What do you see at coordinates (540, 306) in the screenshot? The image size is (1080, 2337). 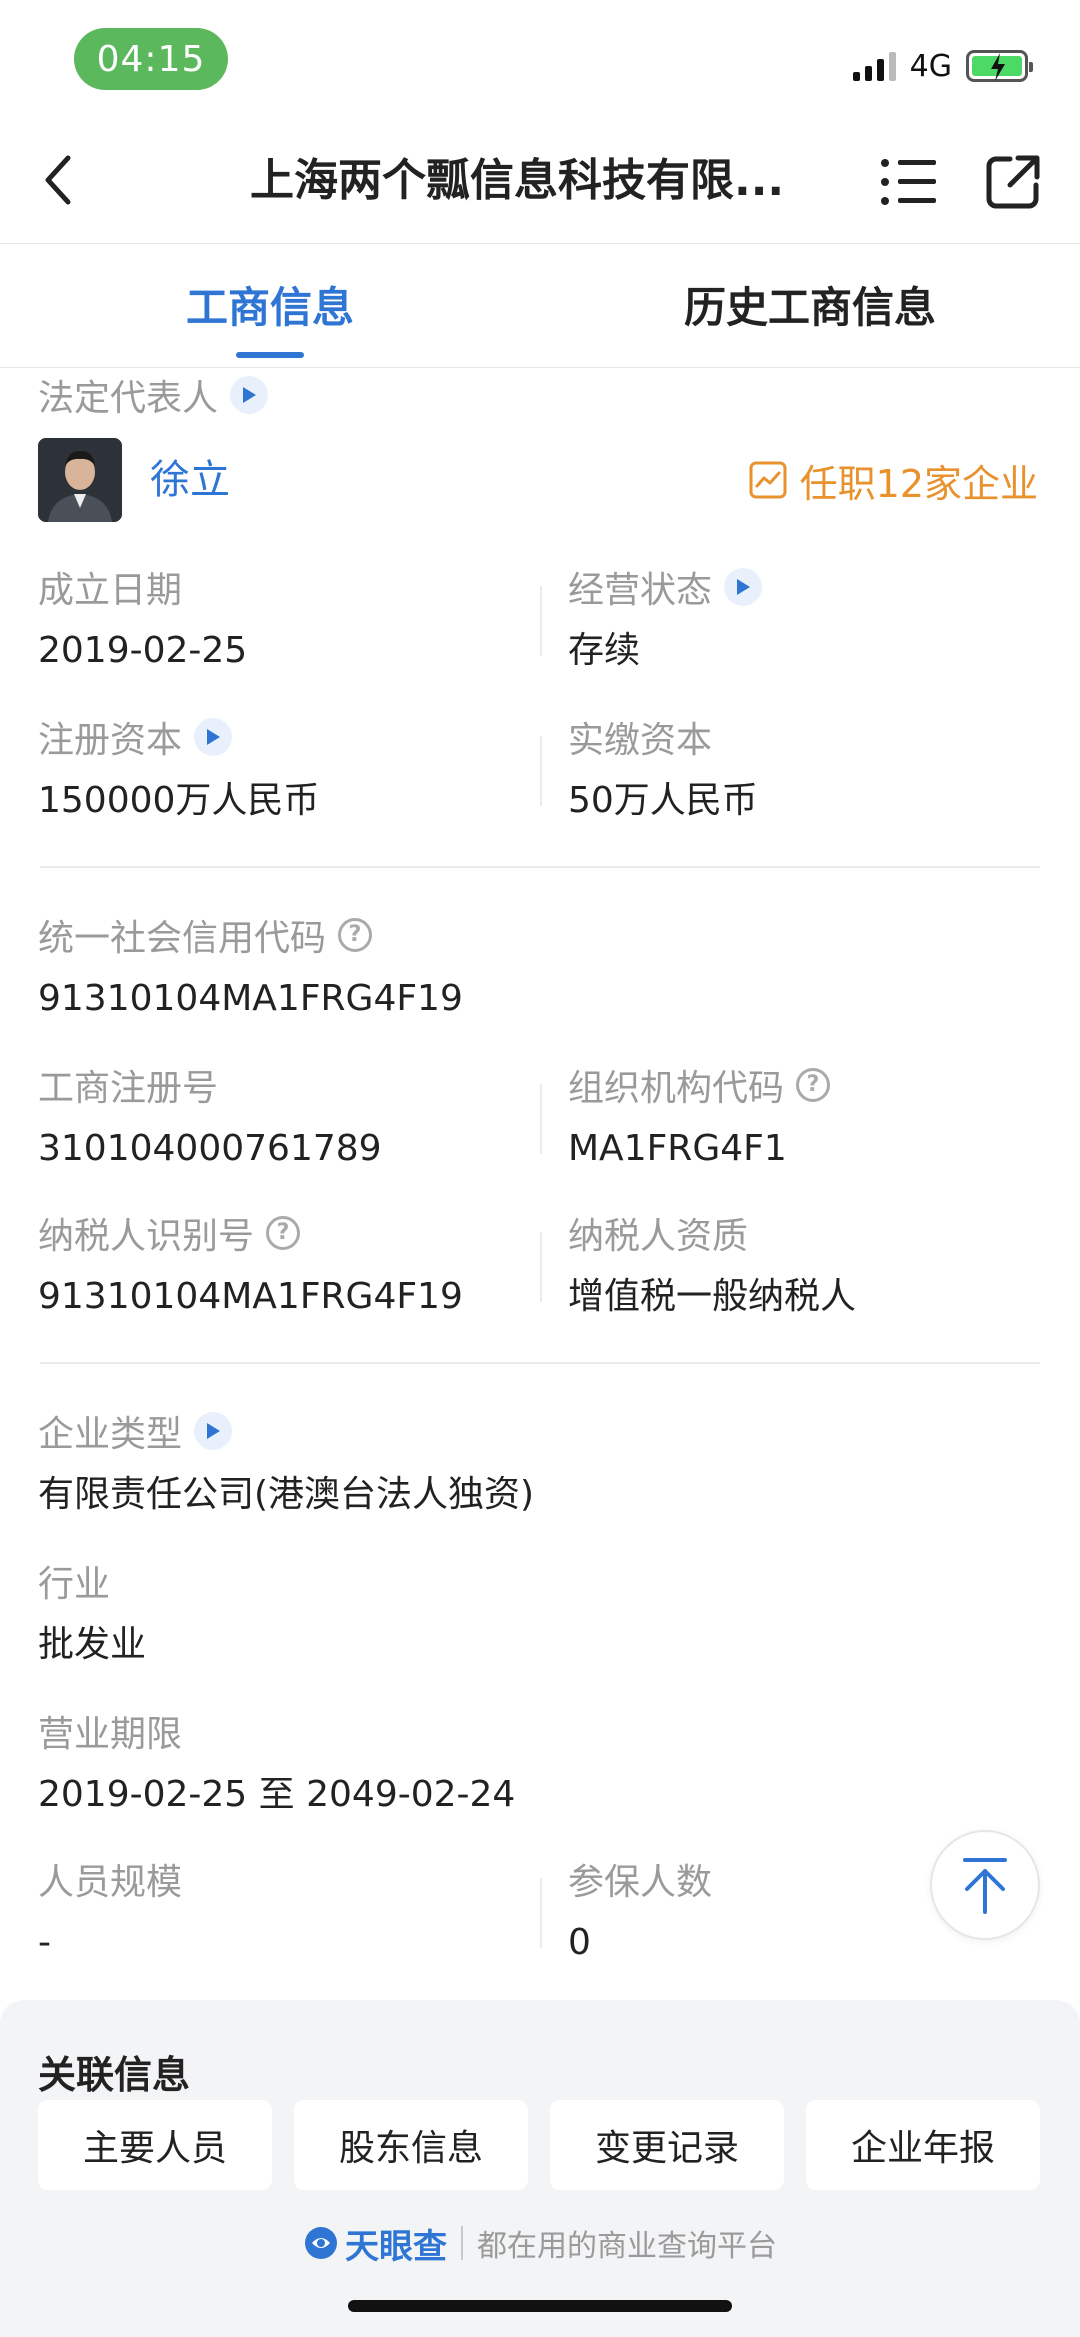 I see `tab-bar: 工商信息 历史工商信息` at bounding box center [540, 306].